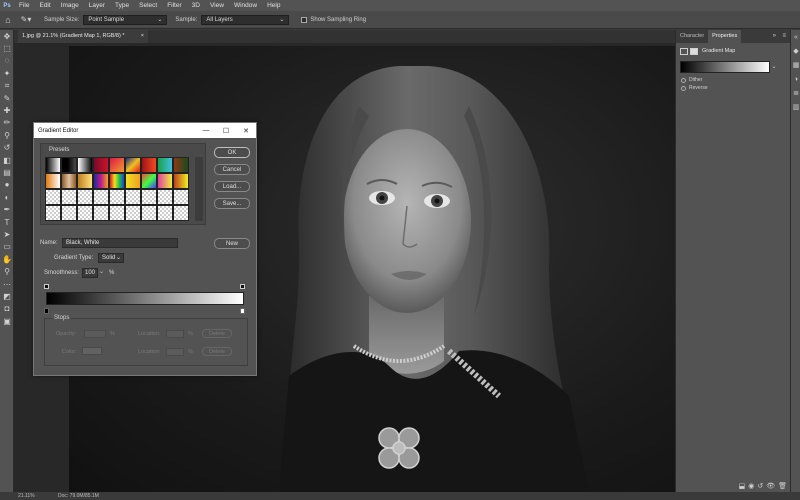 The image size is (800, 500). What do you see at coordinates (242, 311) in the screenshot?
I see `color-stop-right` at bounding box center [242, 311].